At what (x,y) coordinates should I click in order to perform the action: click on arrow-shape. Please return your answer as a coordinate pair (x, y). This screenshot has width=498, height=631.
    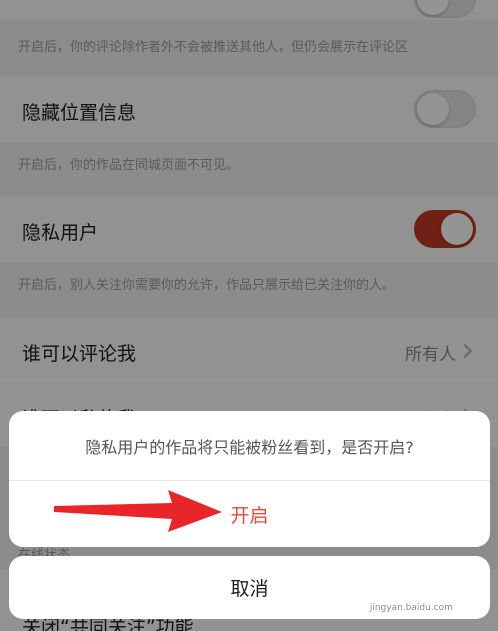
    Looking at the image, I should click on (138, 511).